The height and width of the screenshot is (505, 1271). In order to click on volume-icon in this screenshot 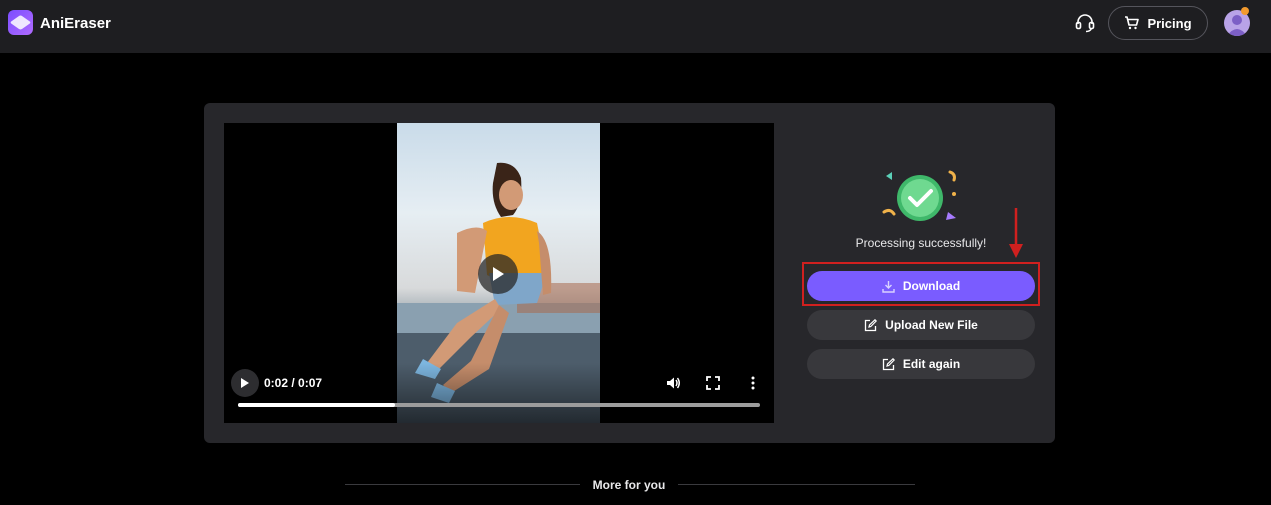, I will do `click(673, 383)`.